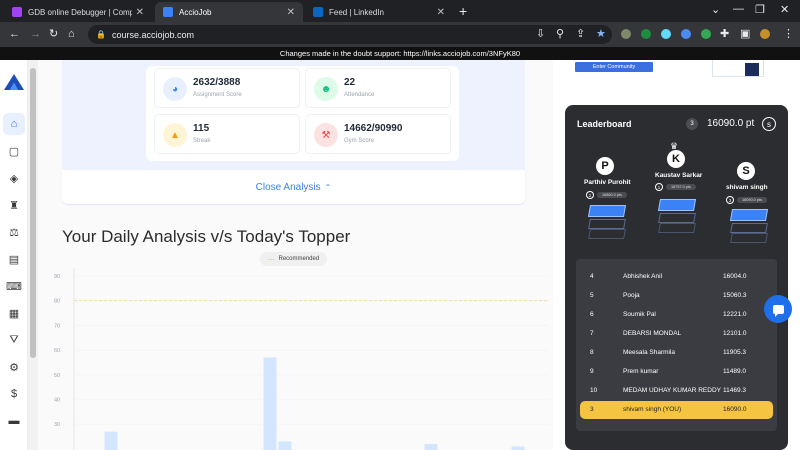 Image resolution: width=800 pixels, height=450 pixels. Describe the element at coordinates (540, 34) in the screenshot. I see `install-app-icon: ⇩` at that location.